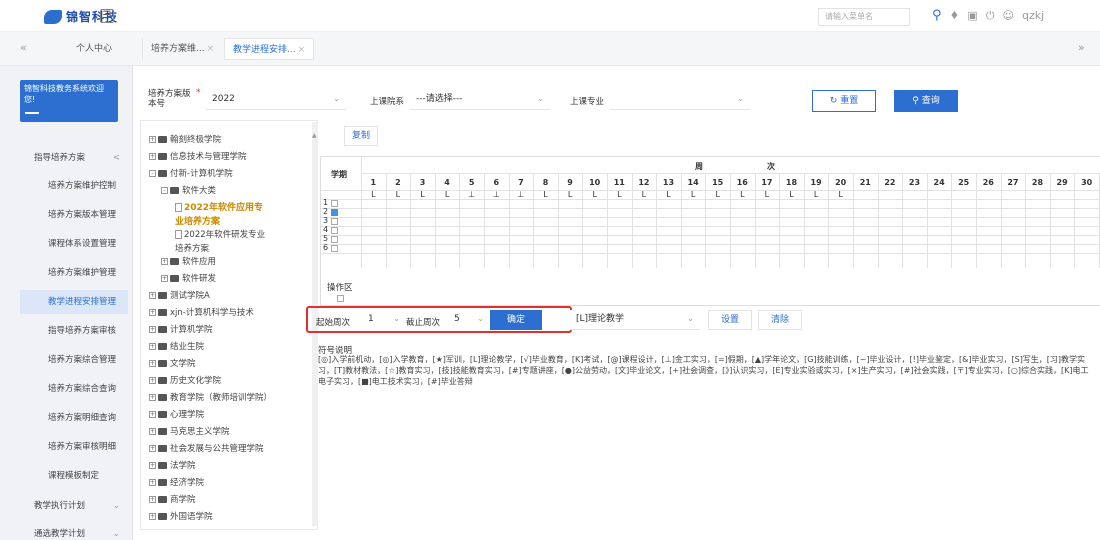 This screenshot has height=540, width=1100. I want to click on tree-folder-node: + 商学院, so click(172, 500).